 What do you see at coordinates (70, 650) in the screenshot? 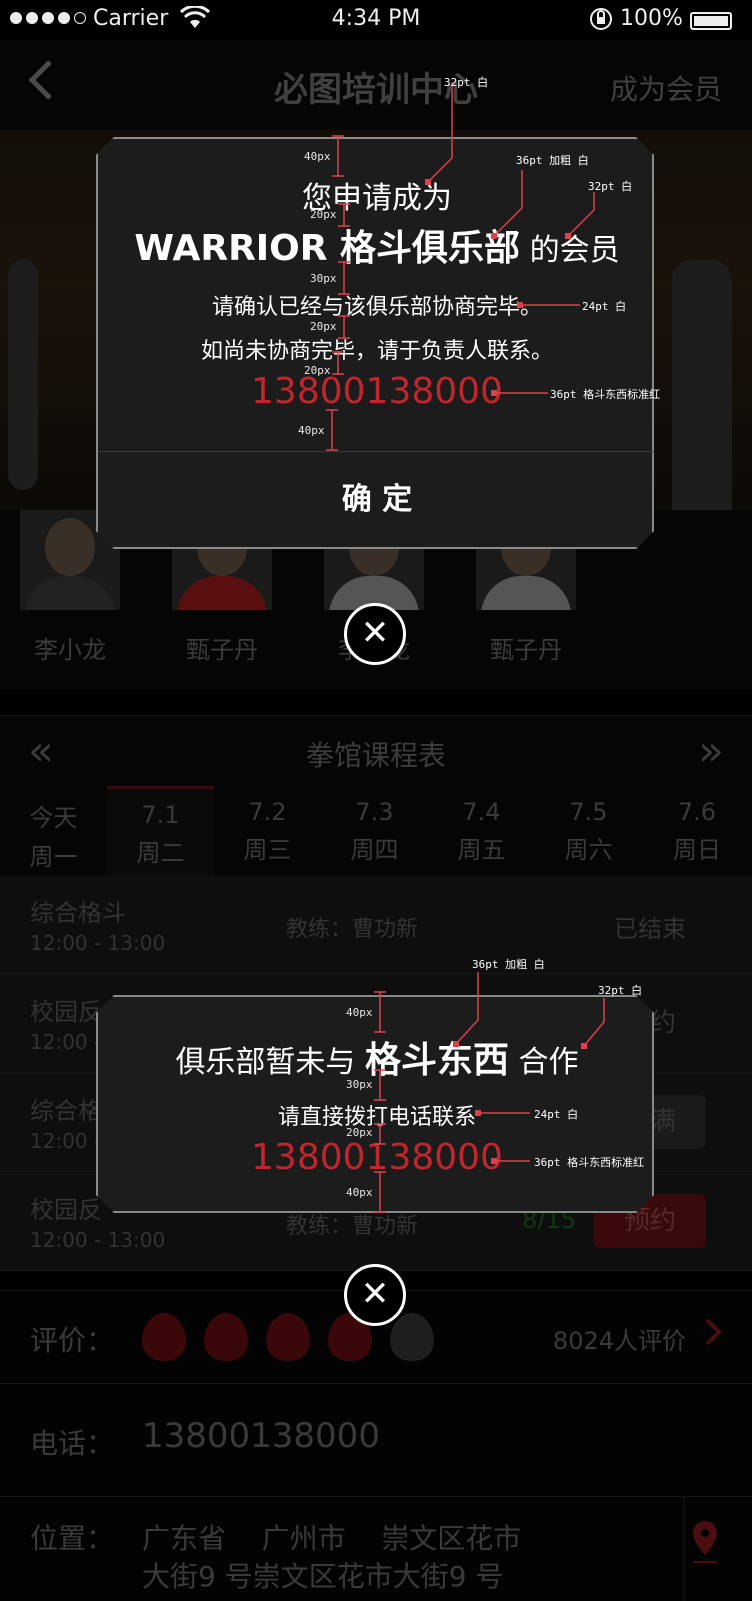
I see `coach-name: 李小龙` at bounding box center [70, 650].